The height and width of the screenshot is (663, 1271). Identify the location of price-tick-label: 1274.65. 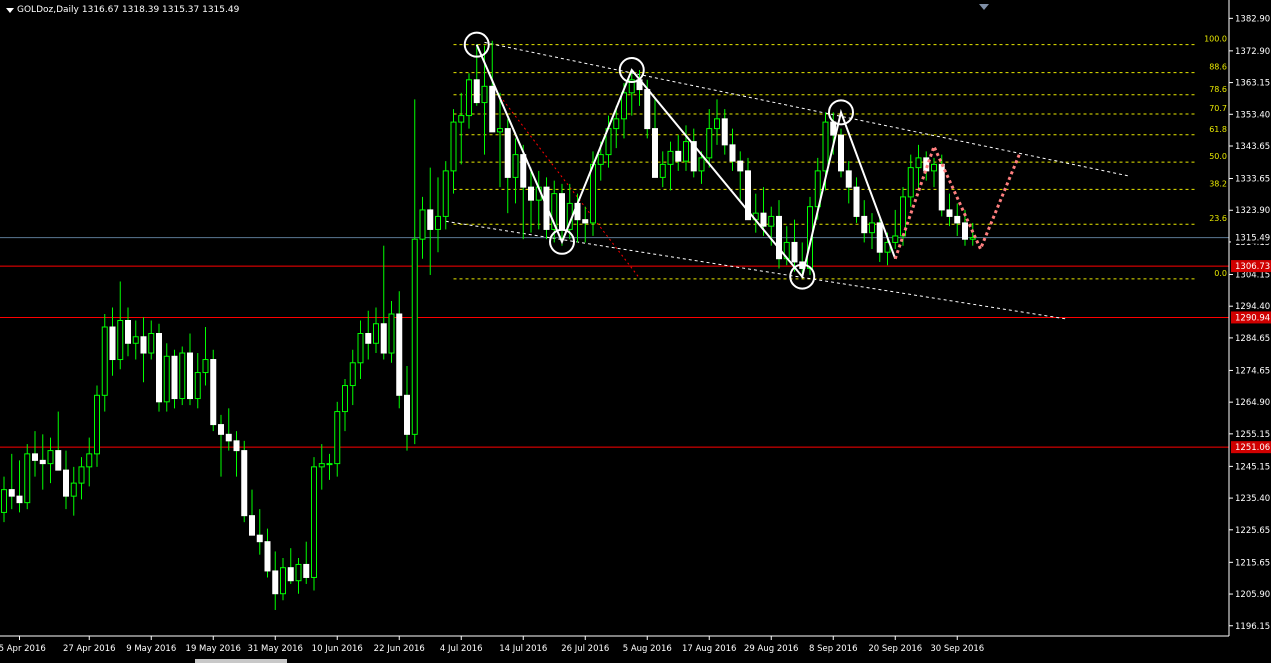
(1252, 371).